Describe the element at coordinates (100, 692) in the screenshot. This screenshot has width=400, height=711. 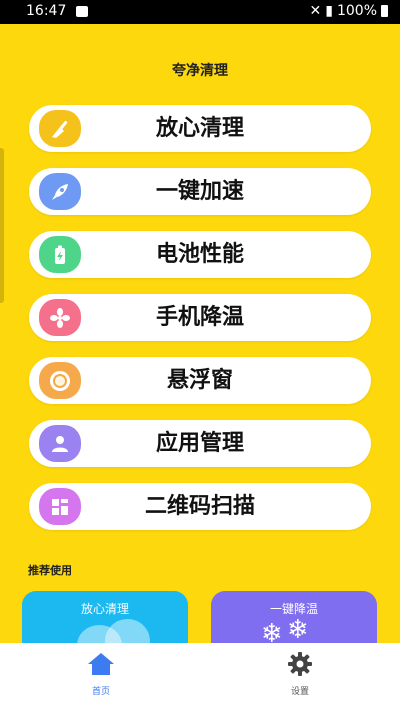
I see `tab-label: 首页` at that location.